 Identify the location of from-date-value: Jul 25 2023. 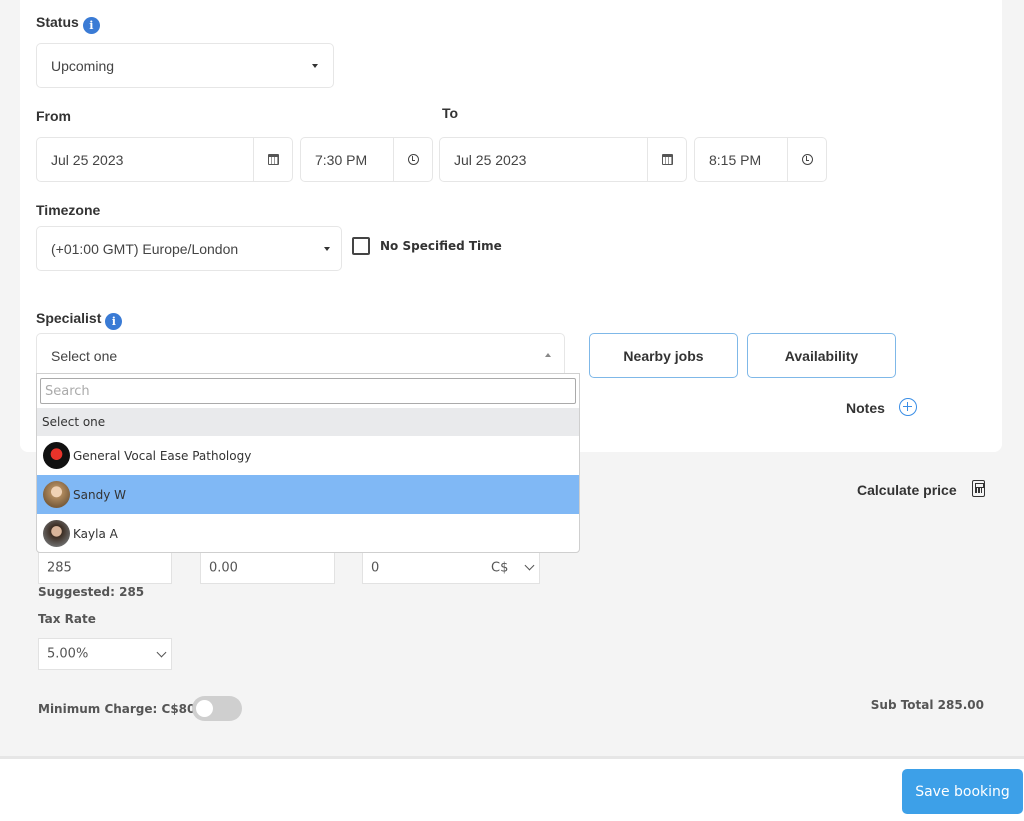
(87, 159).